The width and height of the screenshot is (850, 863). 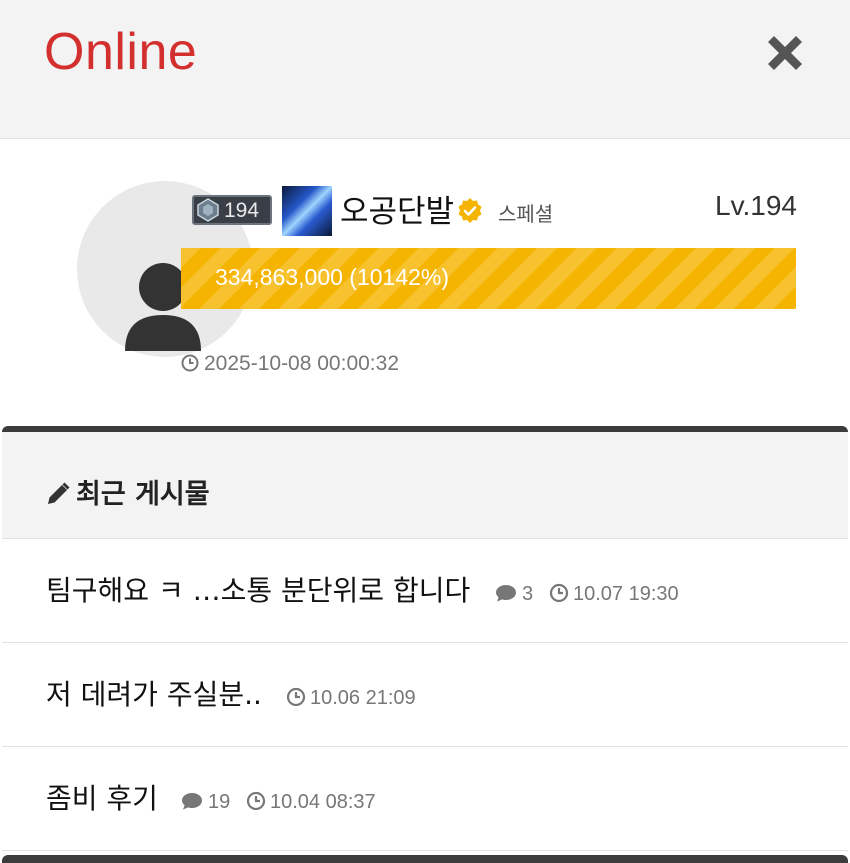 What do you see at coordinates (756, 205) in the screenshot?
I see `level-label: Lv.194` at bounding box center [756, 205].